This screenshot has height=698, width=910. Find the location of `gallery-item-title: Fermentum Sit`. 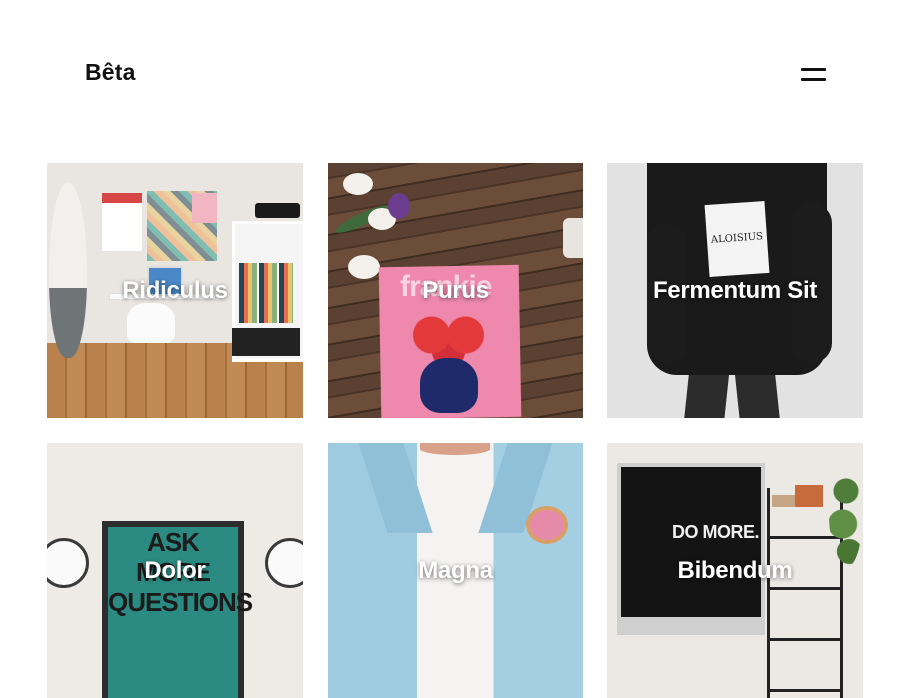

gallery-item-title: Fermentum Sit is located at coordinates (735, 290).